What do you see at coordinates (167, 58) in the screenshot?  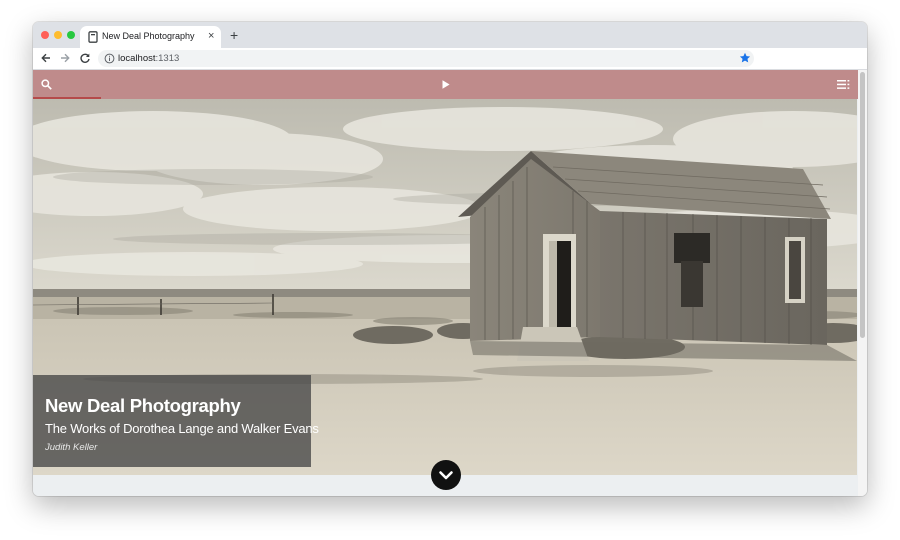 I see `url-port: :1313` at bounding box center [167, 58].